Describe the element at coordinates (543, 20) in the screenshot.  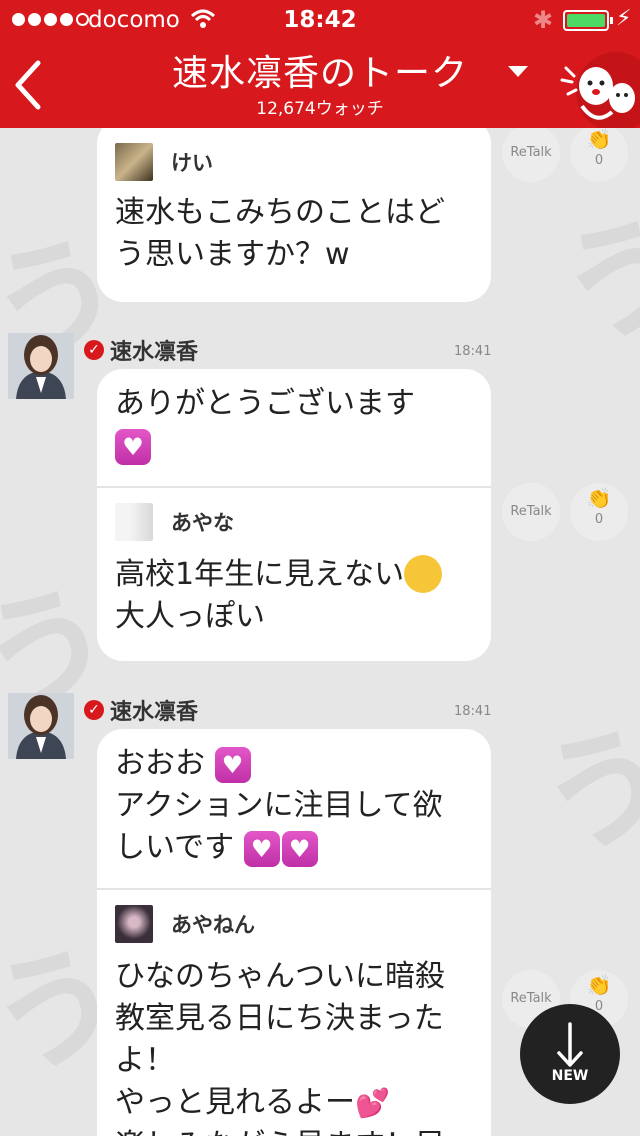
I see `bluetooth-icon: ✱` at that location.